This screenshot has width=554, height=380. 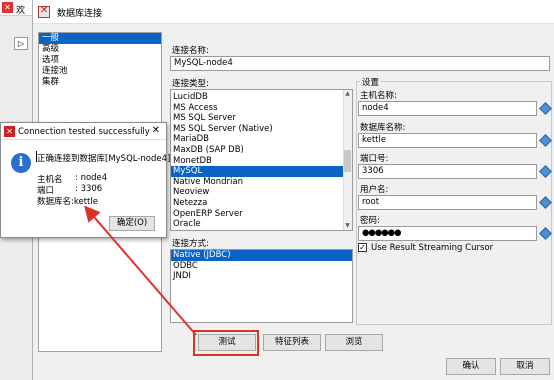 I want to click on kettle-icon: ✕, so click(x=9, y=131).